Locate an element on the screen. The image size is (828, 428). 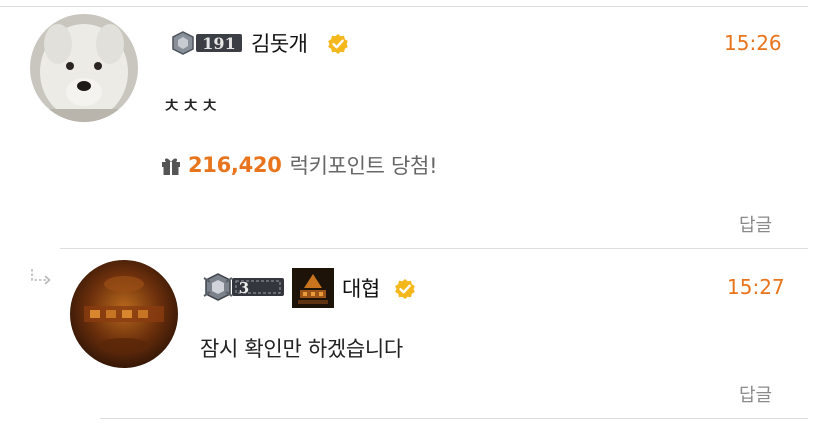
guild-emblem-icon is located at coordinates (313, 288).